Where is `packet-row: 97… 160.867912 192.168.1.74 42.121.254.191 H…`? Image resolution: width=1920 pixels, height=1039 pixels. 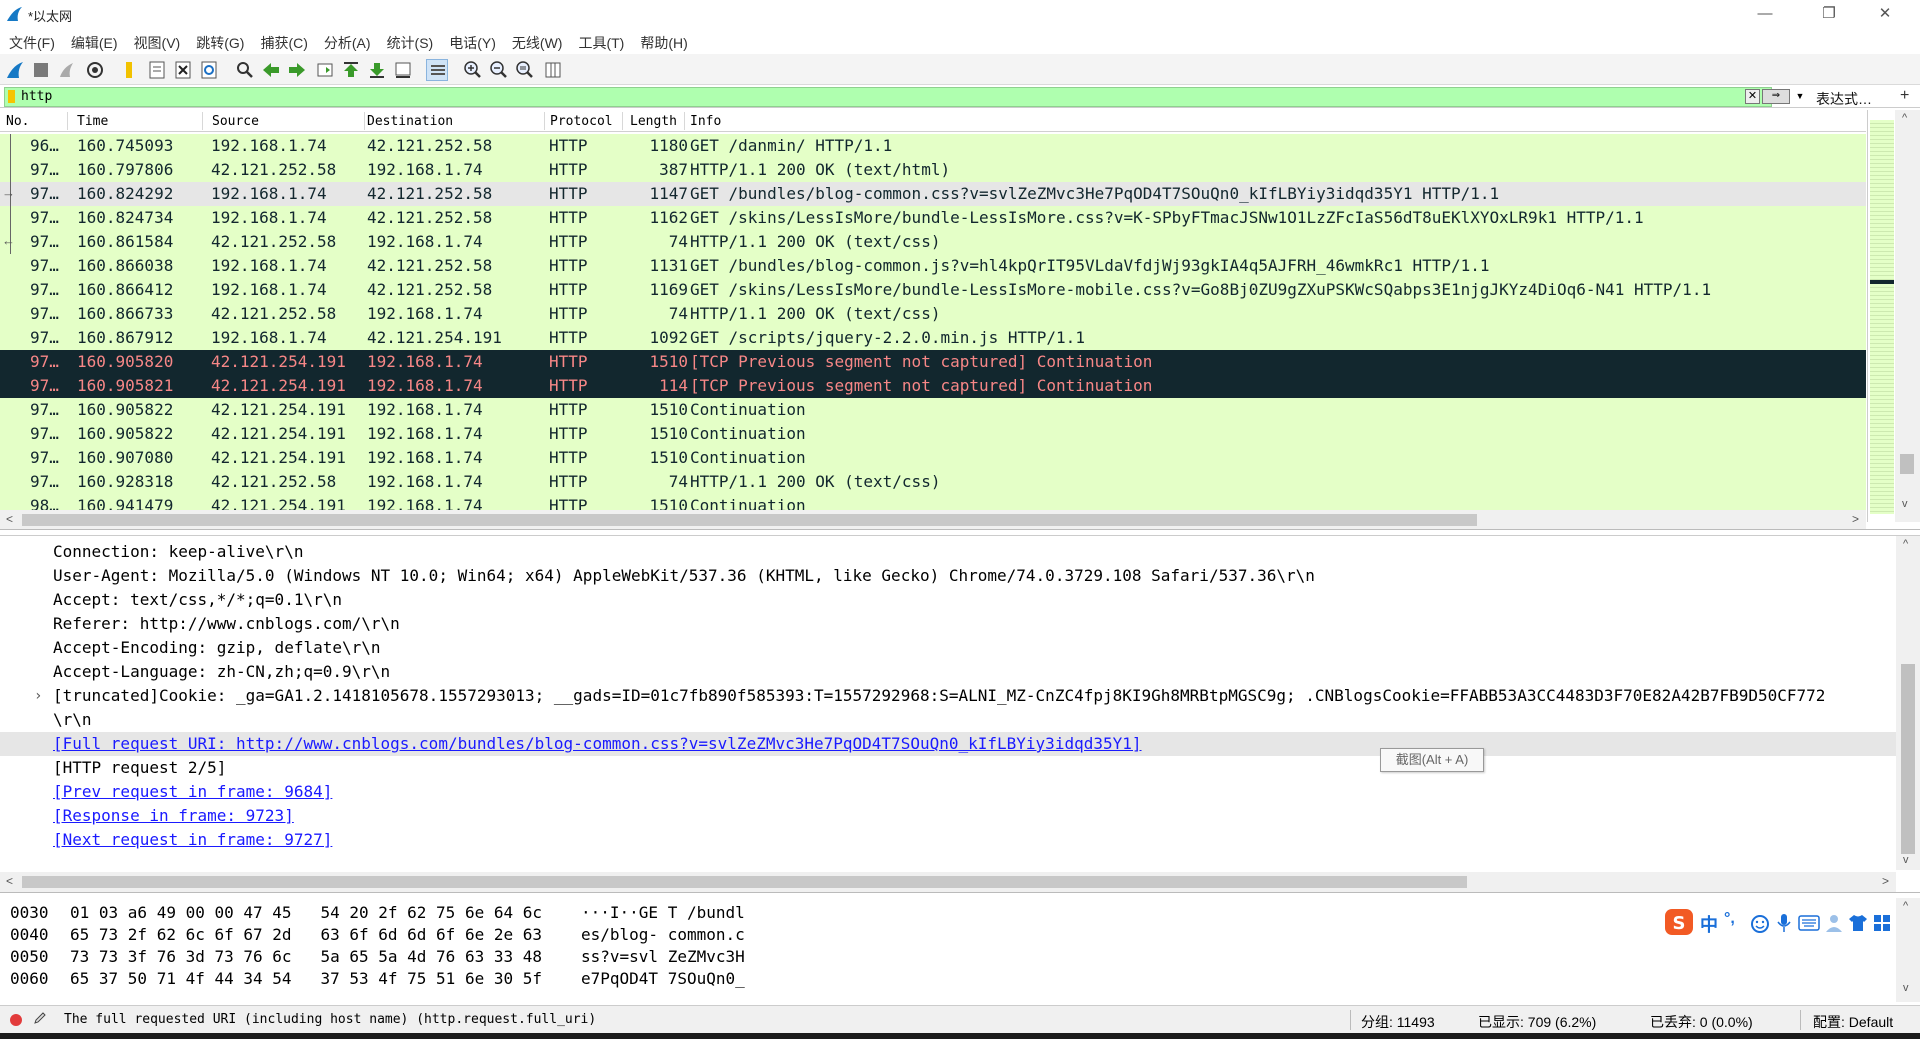
packet-row: 97… 160.867912 192.168.1.74 42.121.254.191 H… is located at coordinates (933, 338).